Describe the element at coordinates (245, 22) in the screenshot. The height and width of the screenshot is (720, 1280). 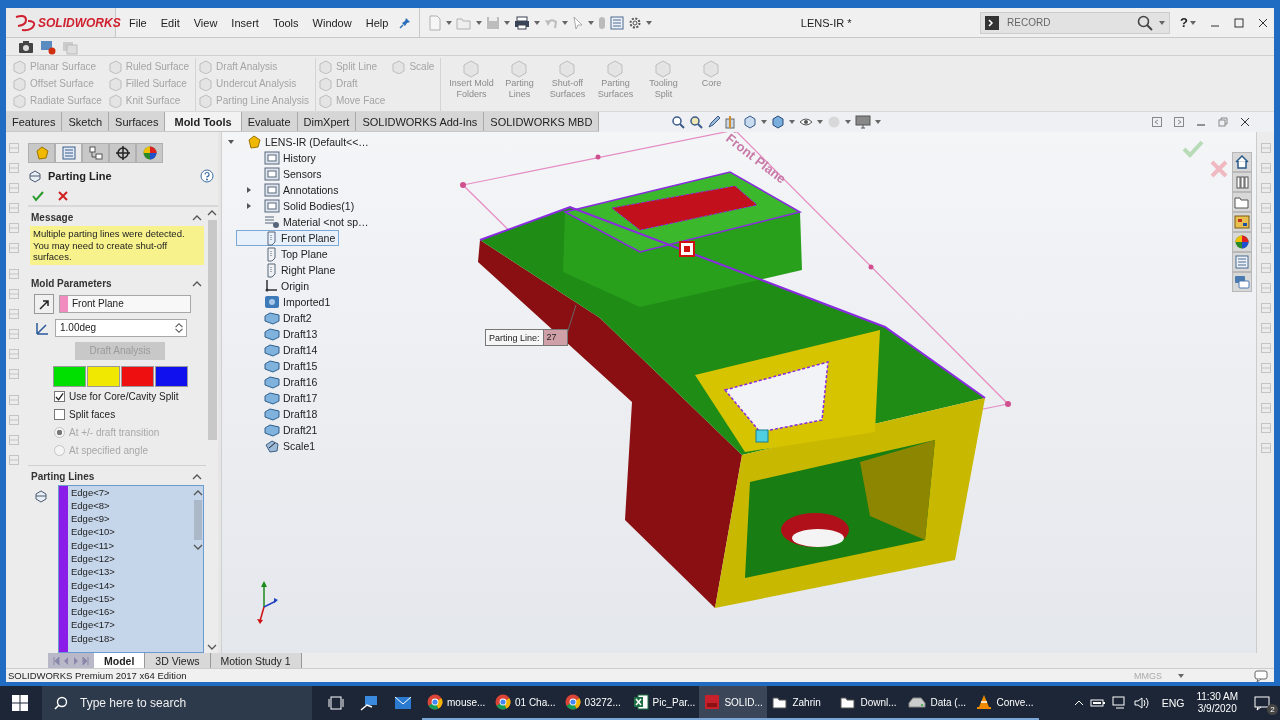
I see `menu-item: Insert` at that location.